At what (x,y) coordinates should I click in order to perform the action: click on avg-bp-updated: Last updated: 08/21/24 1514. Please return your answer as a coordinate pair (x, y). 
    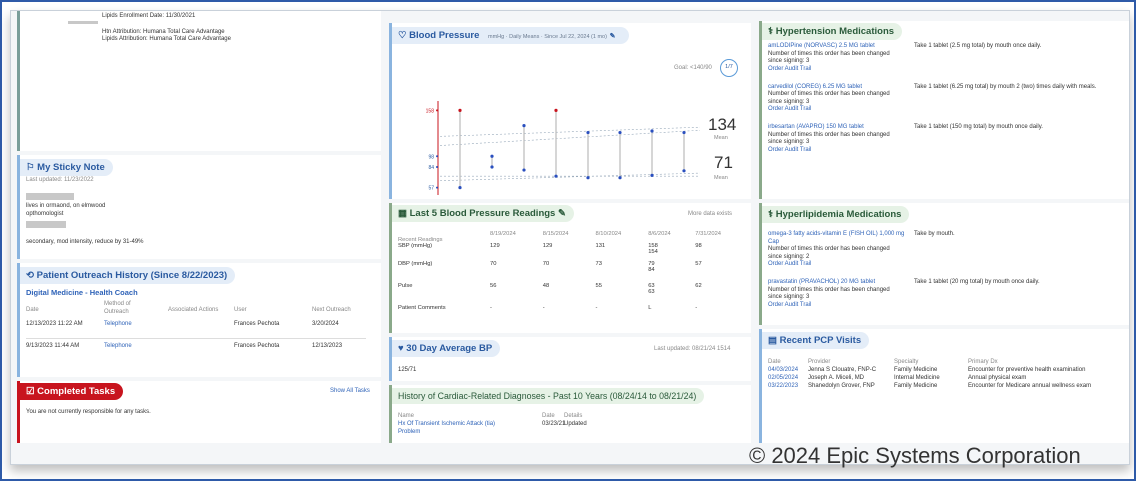
    Looking at the image, I should click on (692, 349).